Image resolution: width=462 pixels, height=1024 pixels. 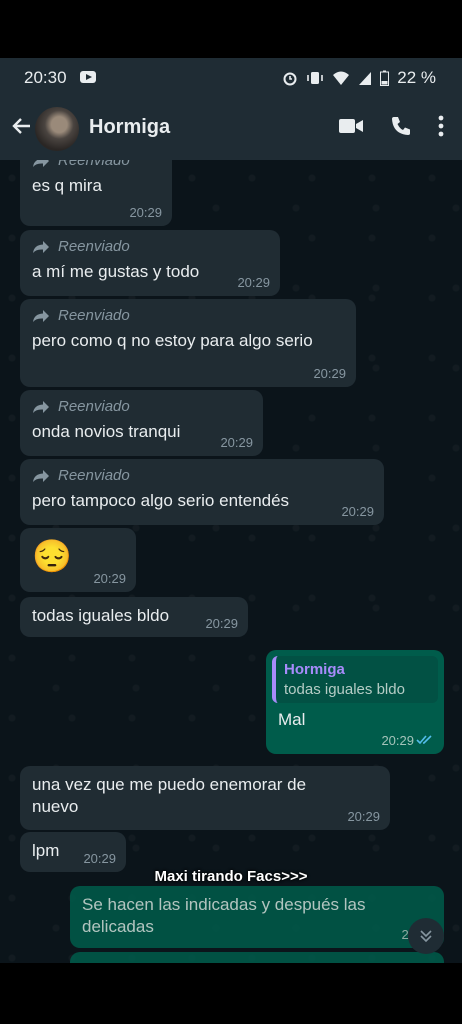 What do you see at coordinates (57, 129) in the screenshot?
I see `contact-avatar` at bounding box center [57, 129].